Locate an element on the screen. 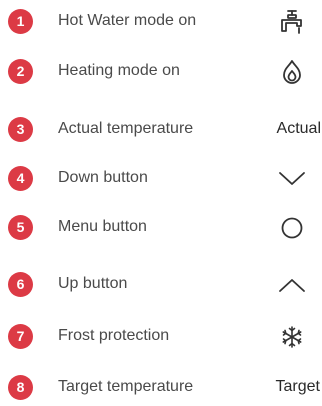 The image size is (322, 406). number-badge: 6 is located at coordinates (20, 284).